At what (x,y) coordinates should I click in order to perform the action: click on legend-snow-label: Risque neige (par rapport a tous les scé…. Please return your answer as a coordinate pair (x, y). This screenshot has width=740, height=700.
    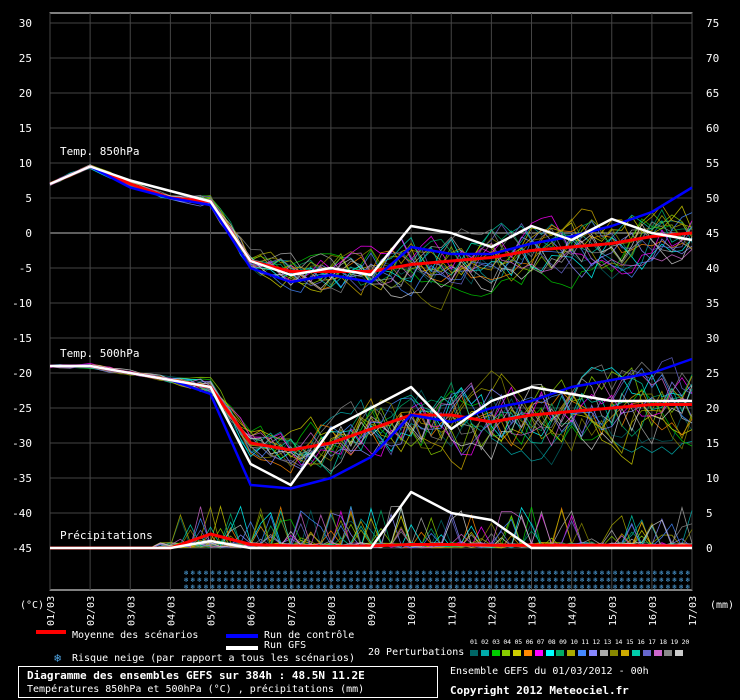
    Looking at the image, I should click on (213, 658).